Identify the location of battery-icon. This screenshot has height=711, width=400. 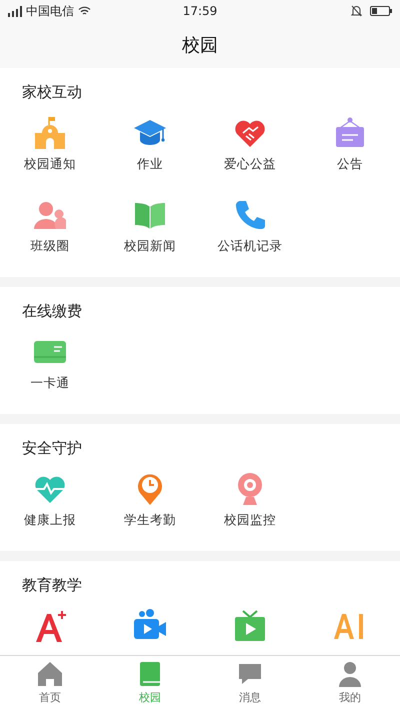
(381, 11).